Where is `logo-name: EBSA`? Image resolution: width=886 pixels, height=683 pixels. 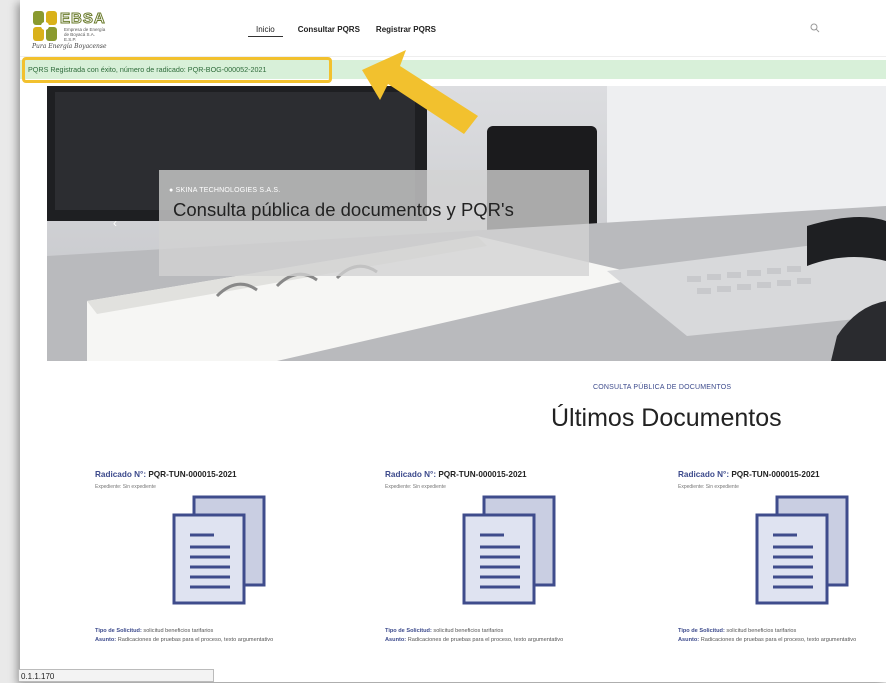
logo-name: EBSA is located at coordinates (83, 19).